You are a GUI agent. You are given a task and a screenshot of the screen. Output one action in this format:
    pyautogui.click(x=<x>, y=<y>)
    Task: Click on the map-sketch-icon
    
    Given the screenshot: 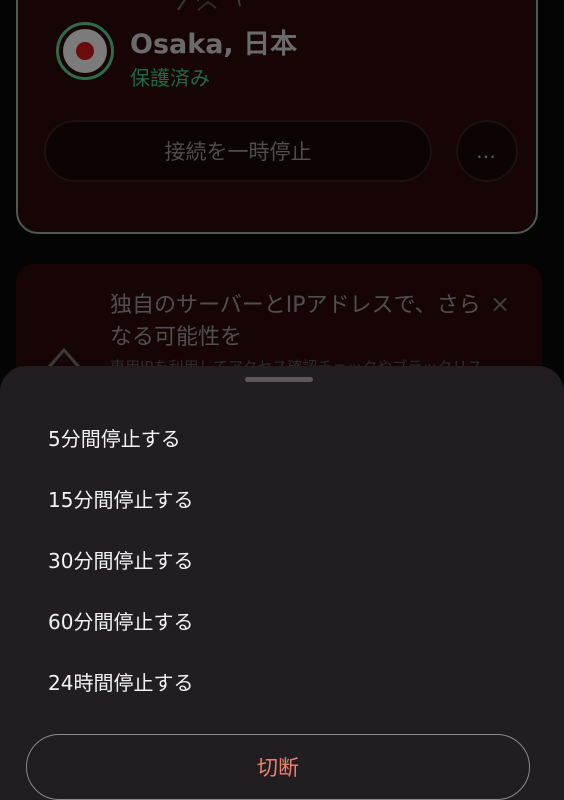 What is the action you would take?
    pyautogui.click(x=209, y=5)
    